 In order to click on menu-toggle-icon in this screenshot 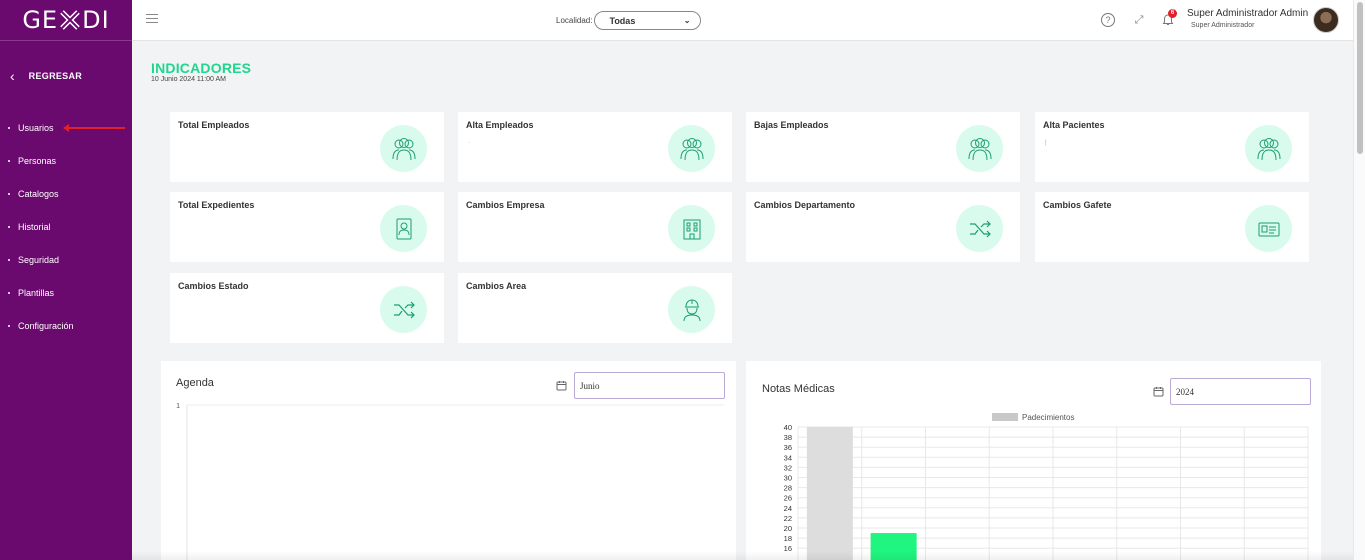, I will do `click(152, 20)`.